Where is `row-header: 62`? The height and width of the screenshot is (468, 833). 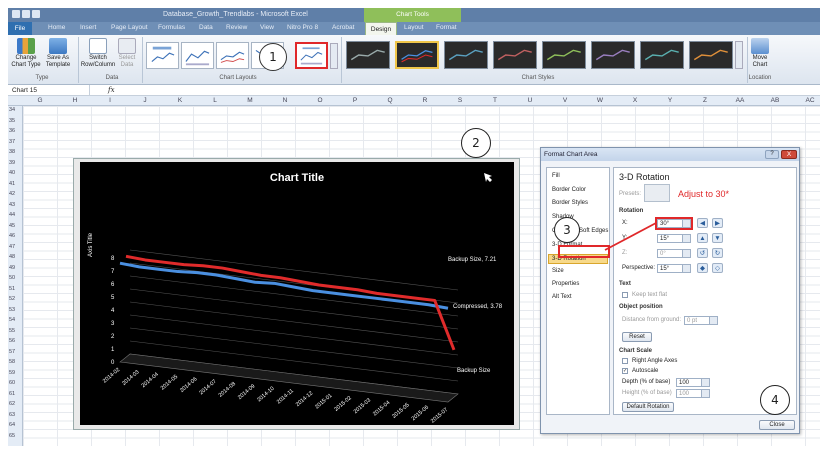
row-header: 62 is located at coordinates (12, 404).